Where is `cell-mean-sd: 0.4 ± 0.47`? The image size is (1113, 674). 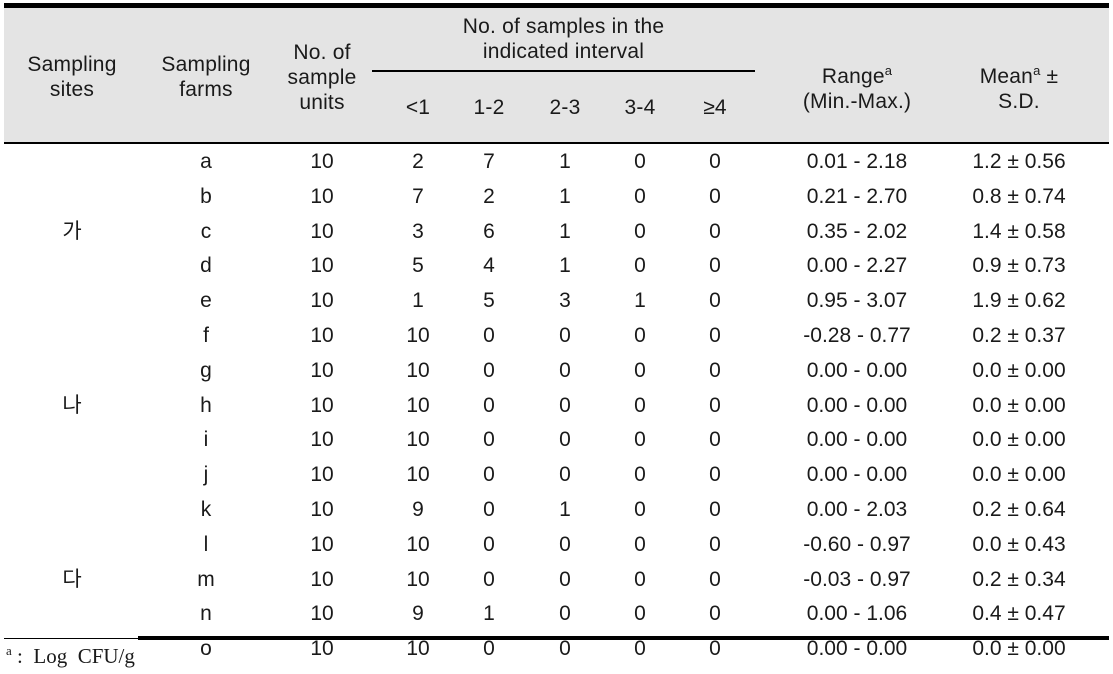 cell-mean-sd: 0.4 ± 0.47 is located at coordinates (1019, 614).